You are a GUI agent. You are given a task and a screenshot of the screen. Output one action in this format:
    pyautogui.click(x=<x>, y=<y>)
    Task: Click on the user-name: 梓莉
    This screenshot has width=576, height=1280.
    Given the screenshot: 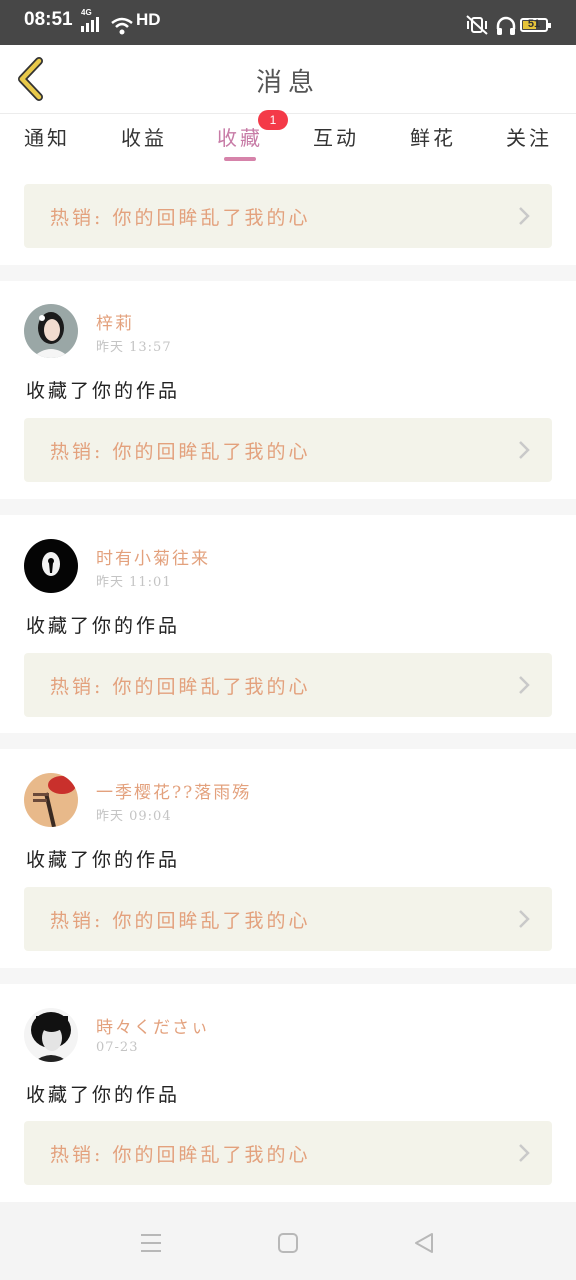 What is the action you would take?
    pyautogui.click(x=115, y=321)
    